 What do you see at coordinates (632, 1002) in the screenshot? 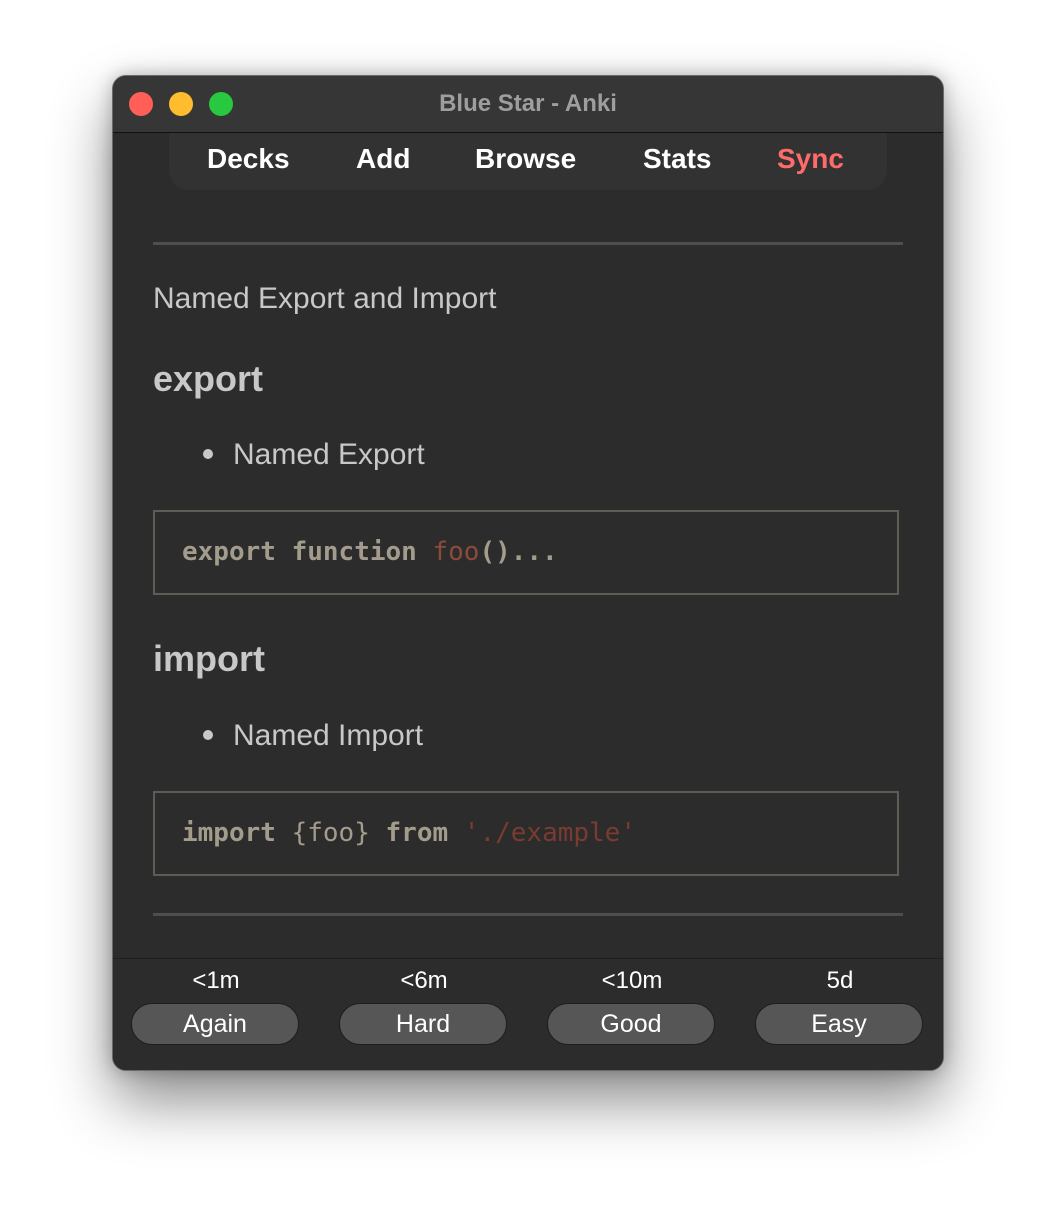
I see `ease-good: <10m Good` at bounding box center [632, 1002].